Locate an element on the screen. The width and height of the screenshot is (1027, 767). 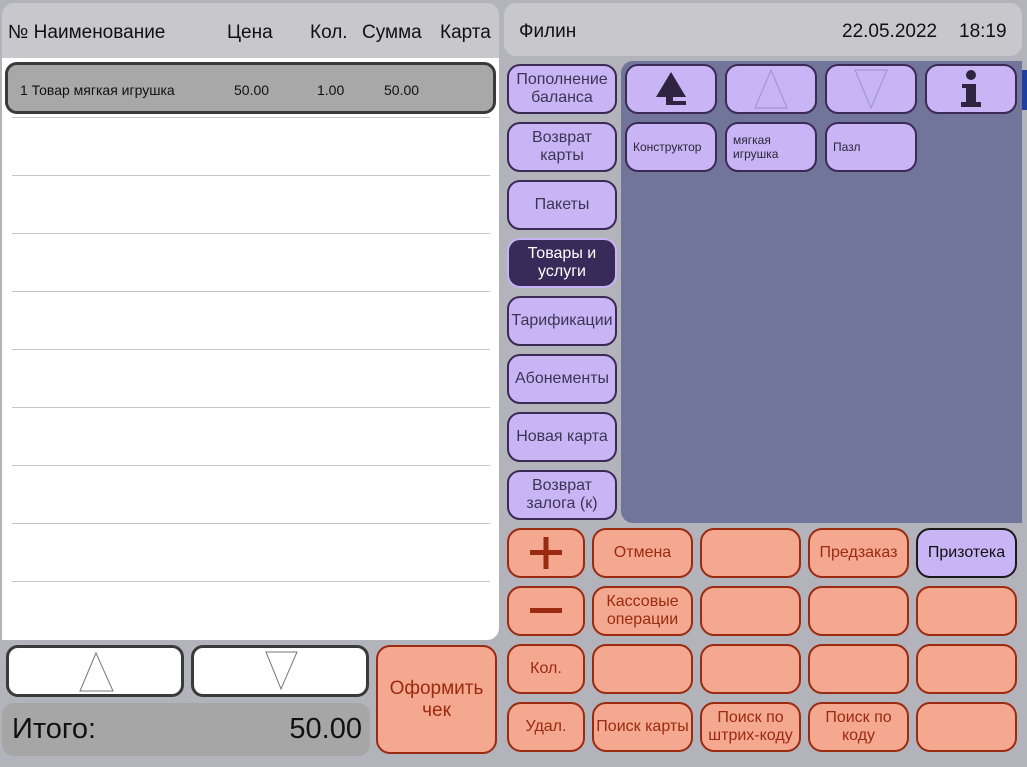
tree-up-button is located at coordinates (671, 89).